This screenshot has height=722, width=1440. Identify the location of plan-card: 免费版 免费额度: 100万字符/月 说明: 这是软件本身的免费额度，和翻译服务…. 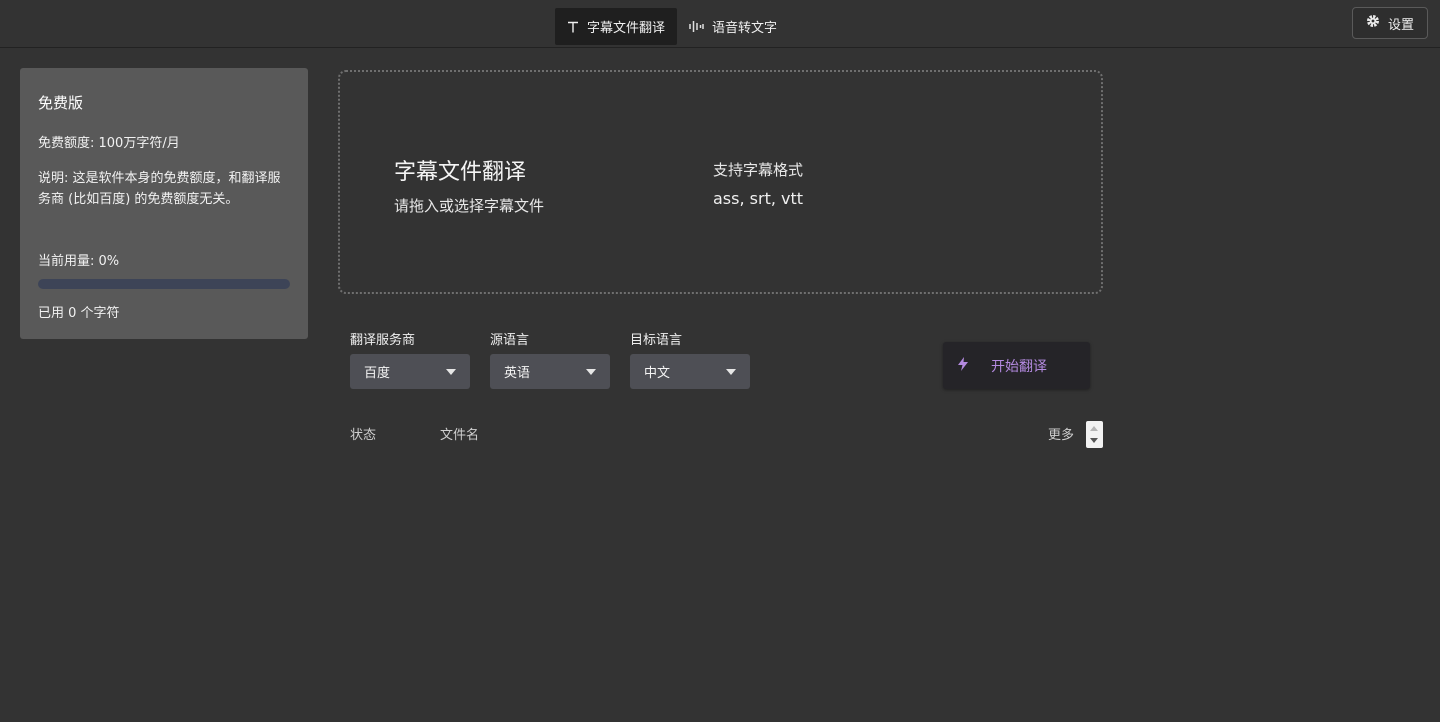
(164, 203).